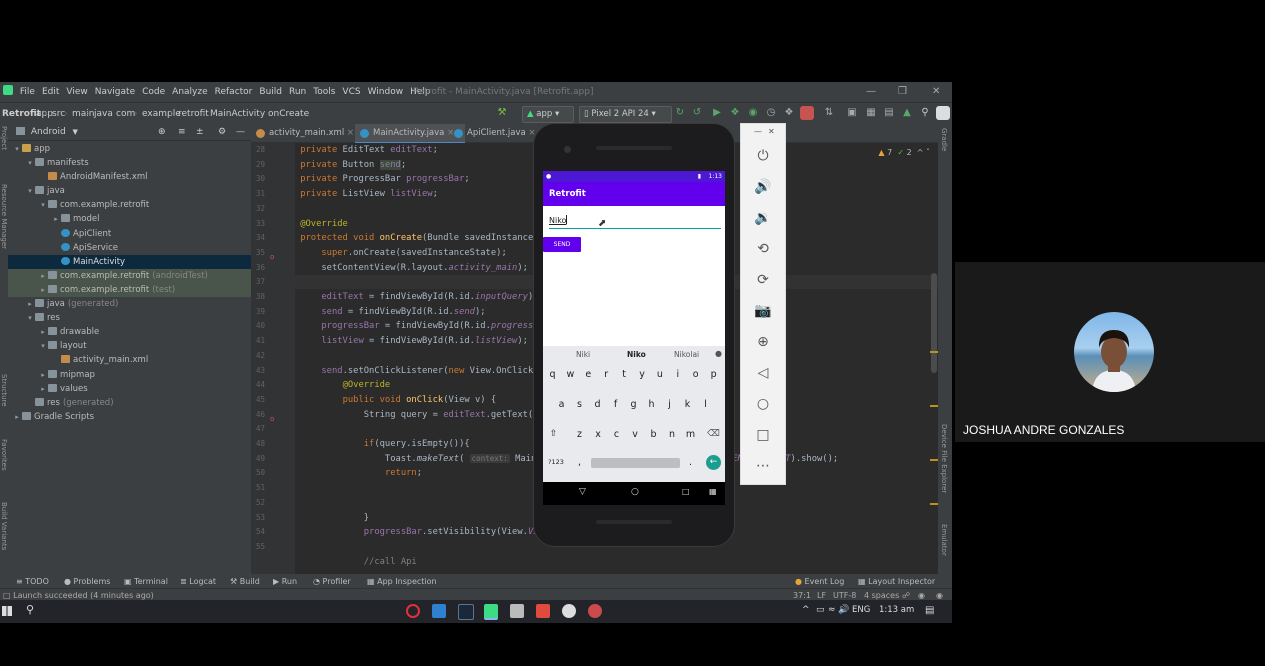 The height and width of the screenshot is (666, 1265). Describe the element at coordinates (313, 224) in the screenshot. I see `code-line: @Override` at that location.